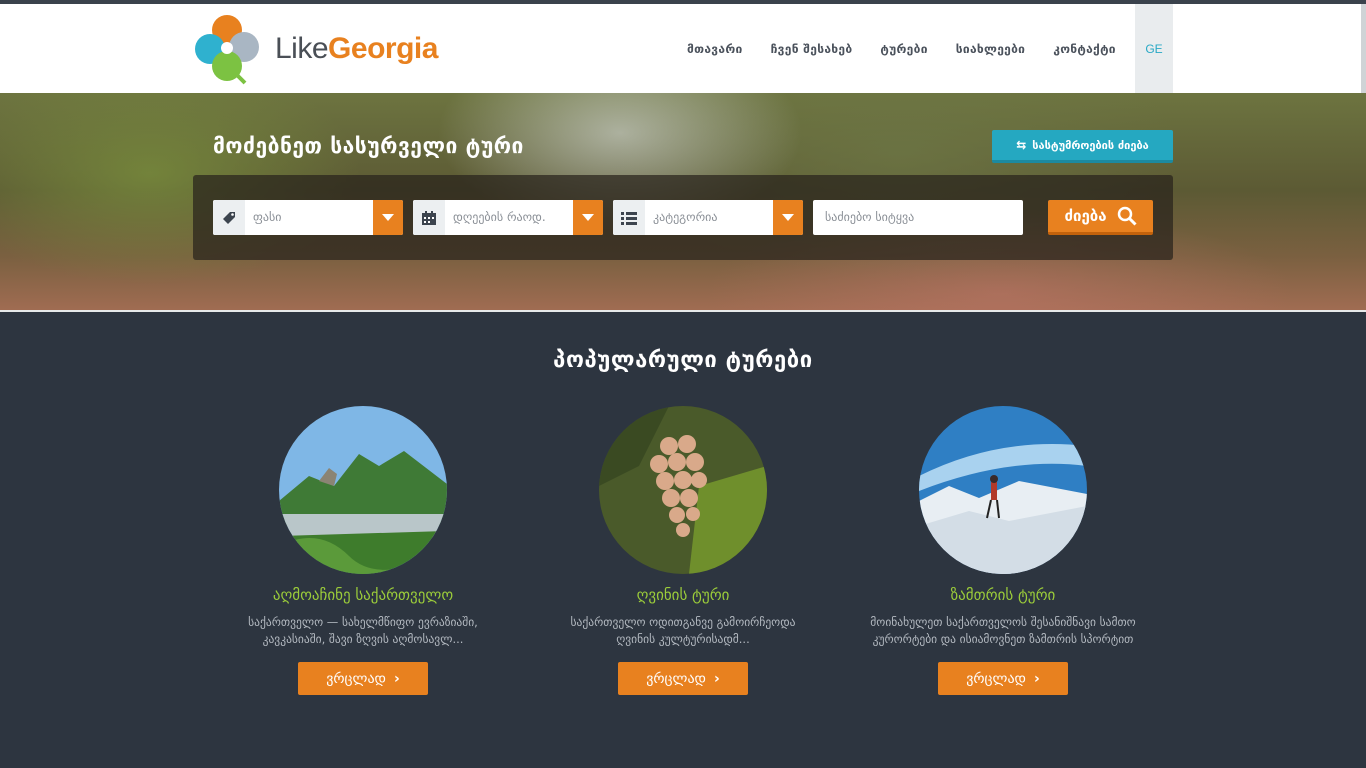  What do you see at coordinates (990, 49) in the screenshot?
I see `nav-news: სიახლეები` at bounding box center [990, 49].